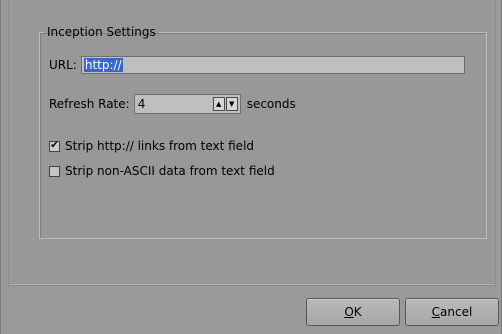 This screenshot has width=502, height=334. I want to click on refresh-rate-unit: seconds, so click(271, 104).